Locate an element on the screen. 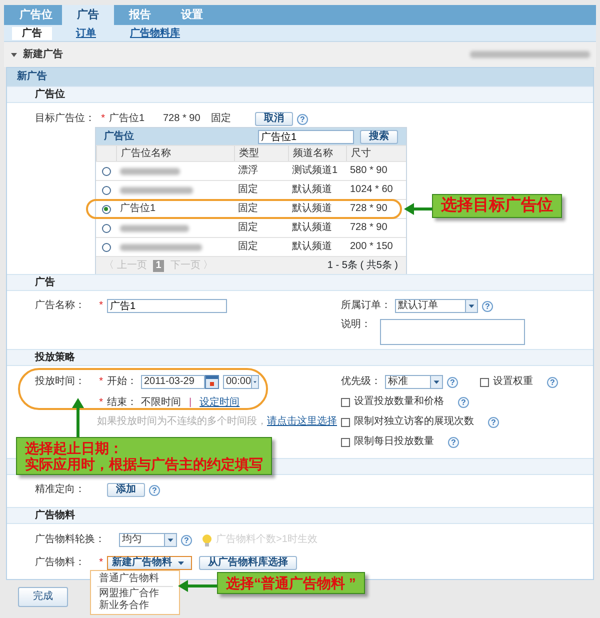 This screenshot has width=600, height=618. table-cell-text: 580 * 90 is located at coordinates (368, 171).